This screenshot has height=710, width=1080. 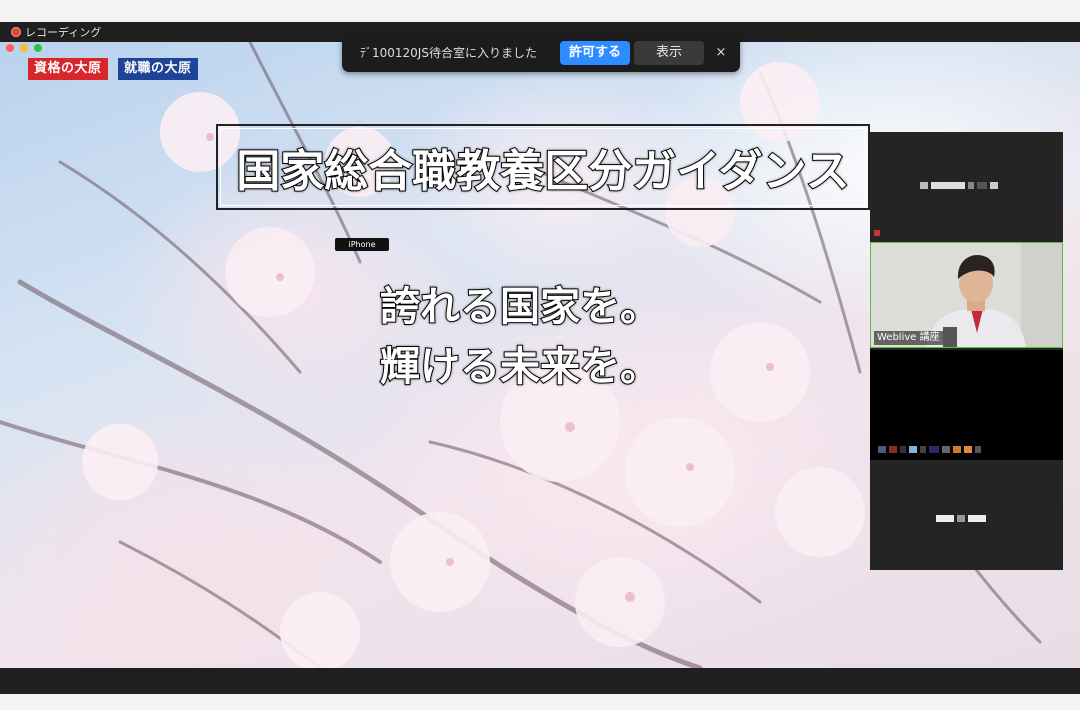 What do you see at coordinates (540, 702) in the screenshot?
I see `window-bottom-edge` at bounding box center [540, 702].